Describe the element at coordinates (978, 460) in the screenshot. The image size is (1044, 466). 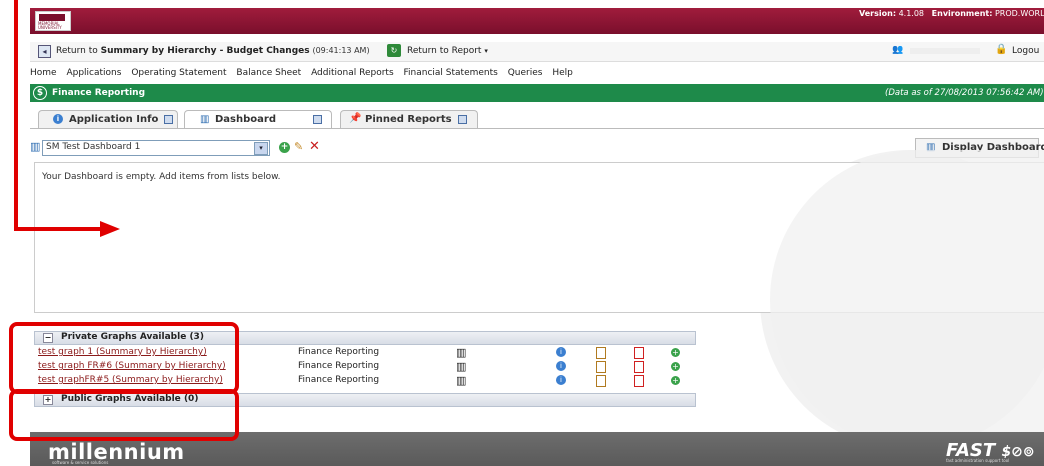
I see `fast-tagline: fast administration support tool` at that location.